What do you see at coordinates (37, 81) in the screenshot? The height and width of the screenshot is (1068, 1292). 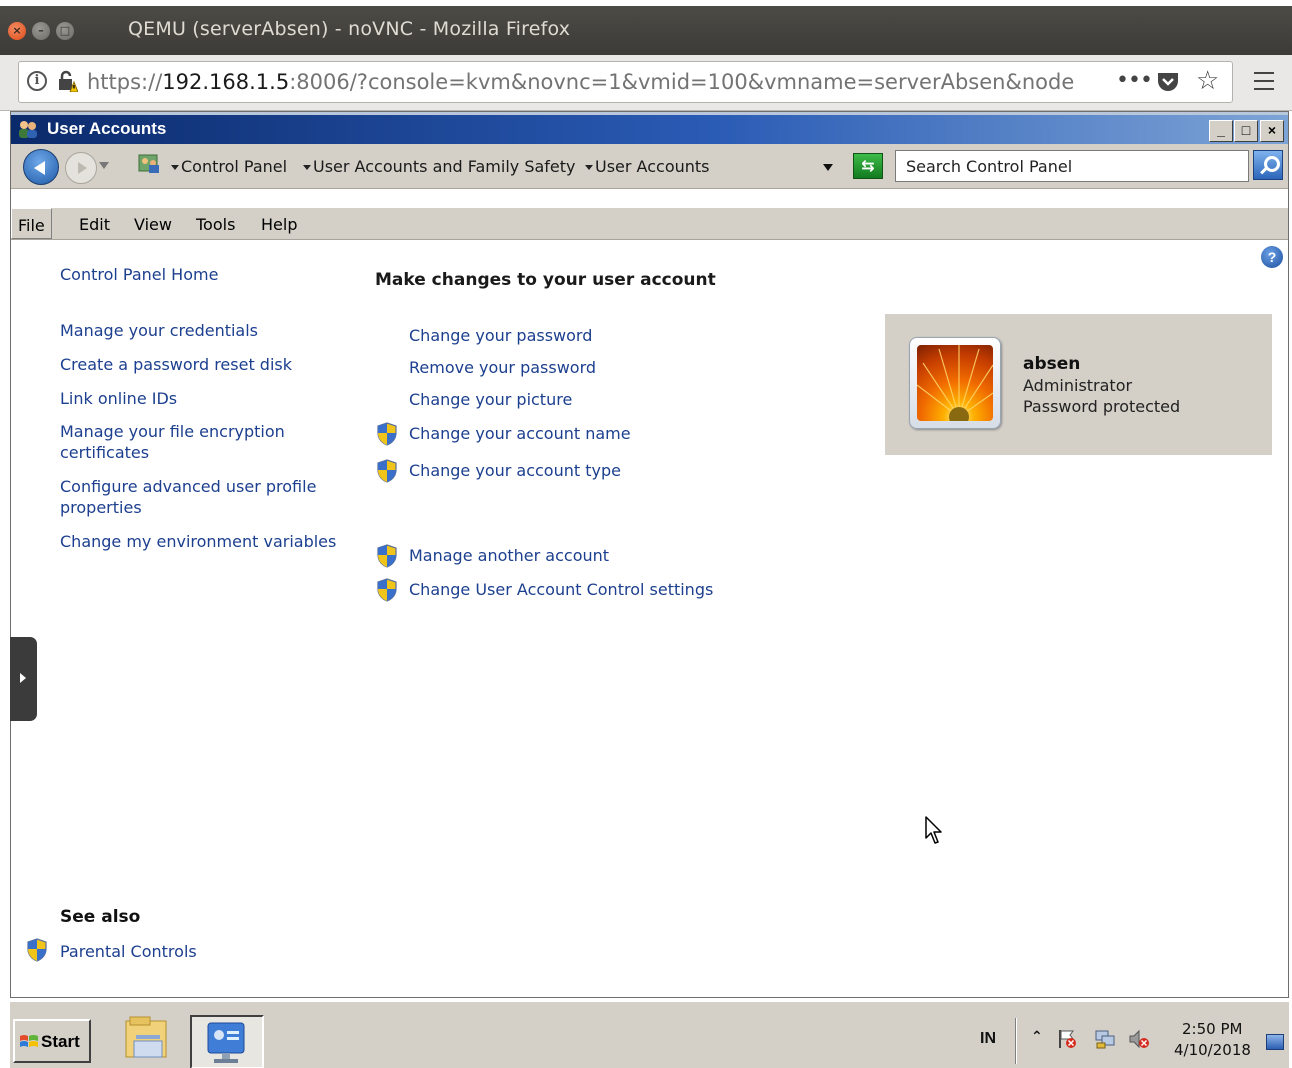 I see `info-icon: i` at bounding box center [37, 81].